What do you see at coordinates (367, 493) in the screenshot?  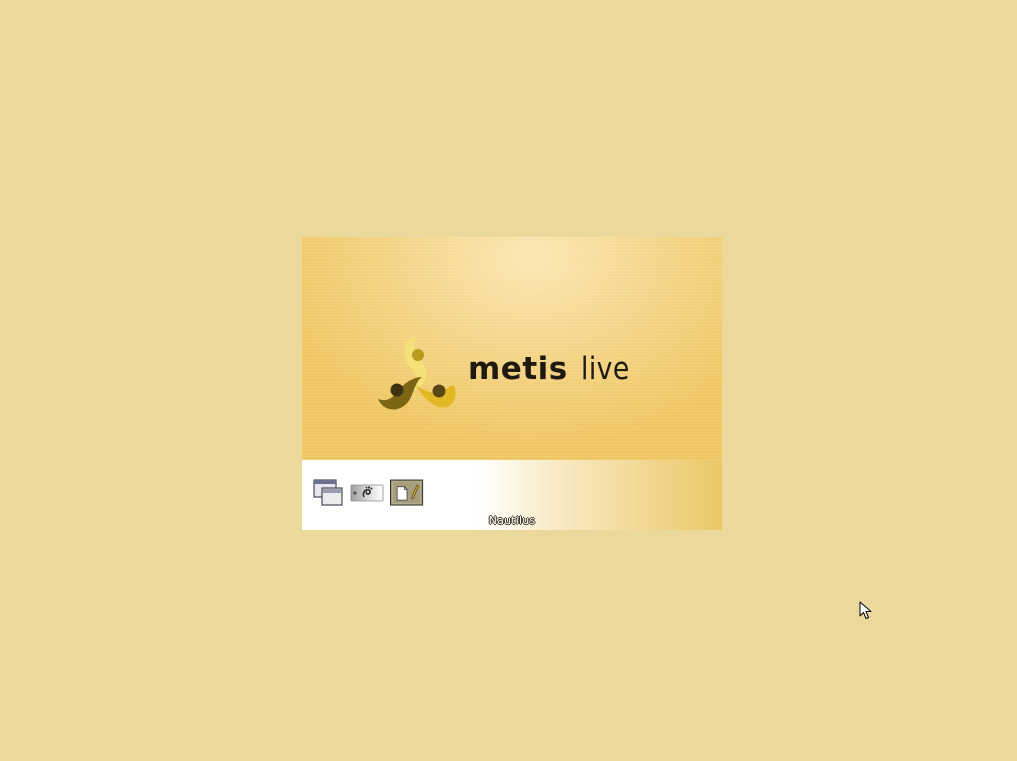 I see `gnome-settings-icon` at bounding box center [367, 493].